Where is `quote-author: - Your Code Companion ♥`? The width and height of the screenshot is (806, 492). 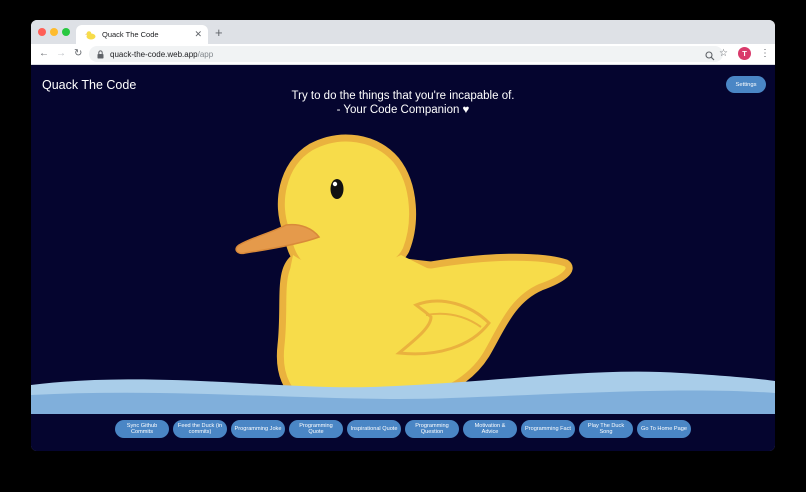
quote-author: - Your Code Companion ♥ is located at coordinates (403, 110).